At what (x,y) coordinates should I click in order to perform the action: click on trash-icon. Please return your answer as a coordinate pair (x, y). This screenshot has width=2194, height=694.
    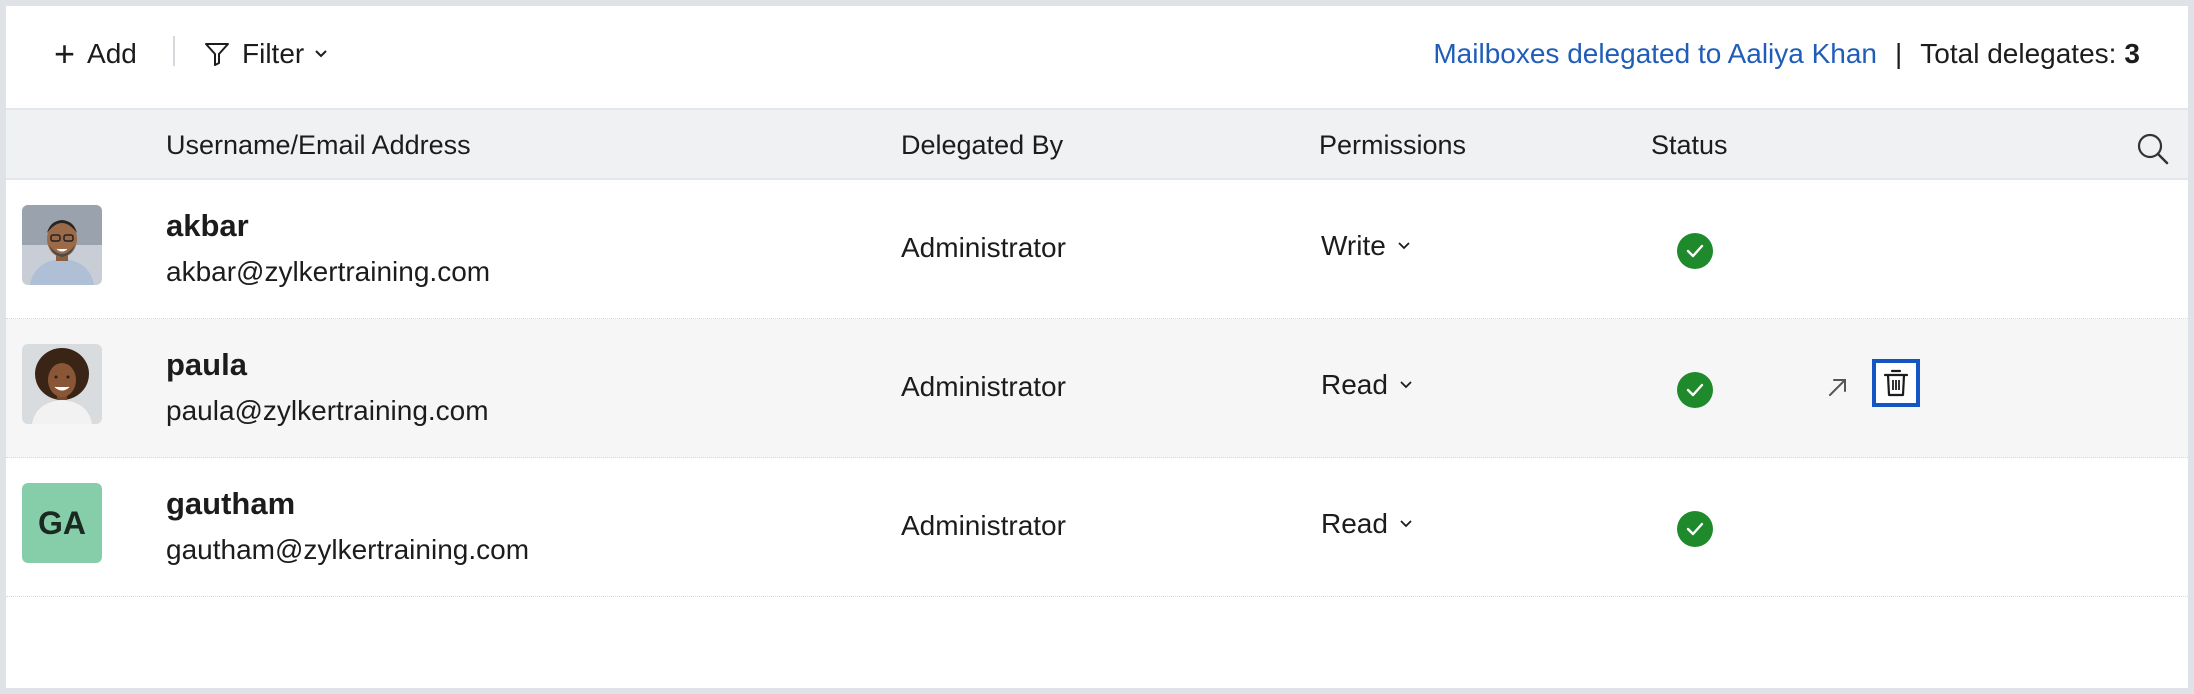
    Looking at the image, I should click on (1896, 383).